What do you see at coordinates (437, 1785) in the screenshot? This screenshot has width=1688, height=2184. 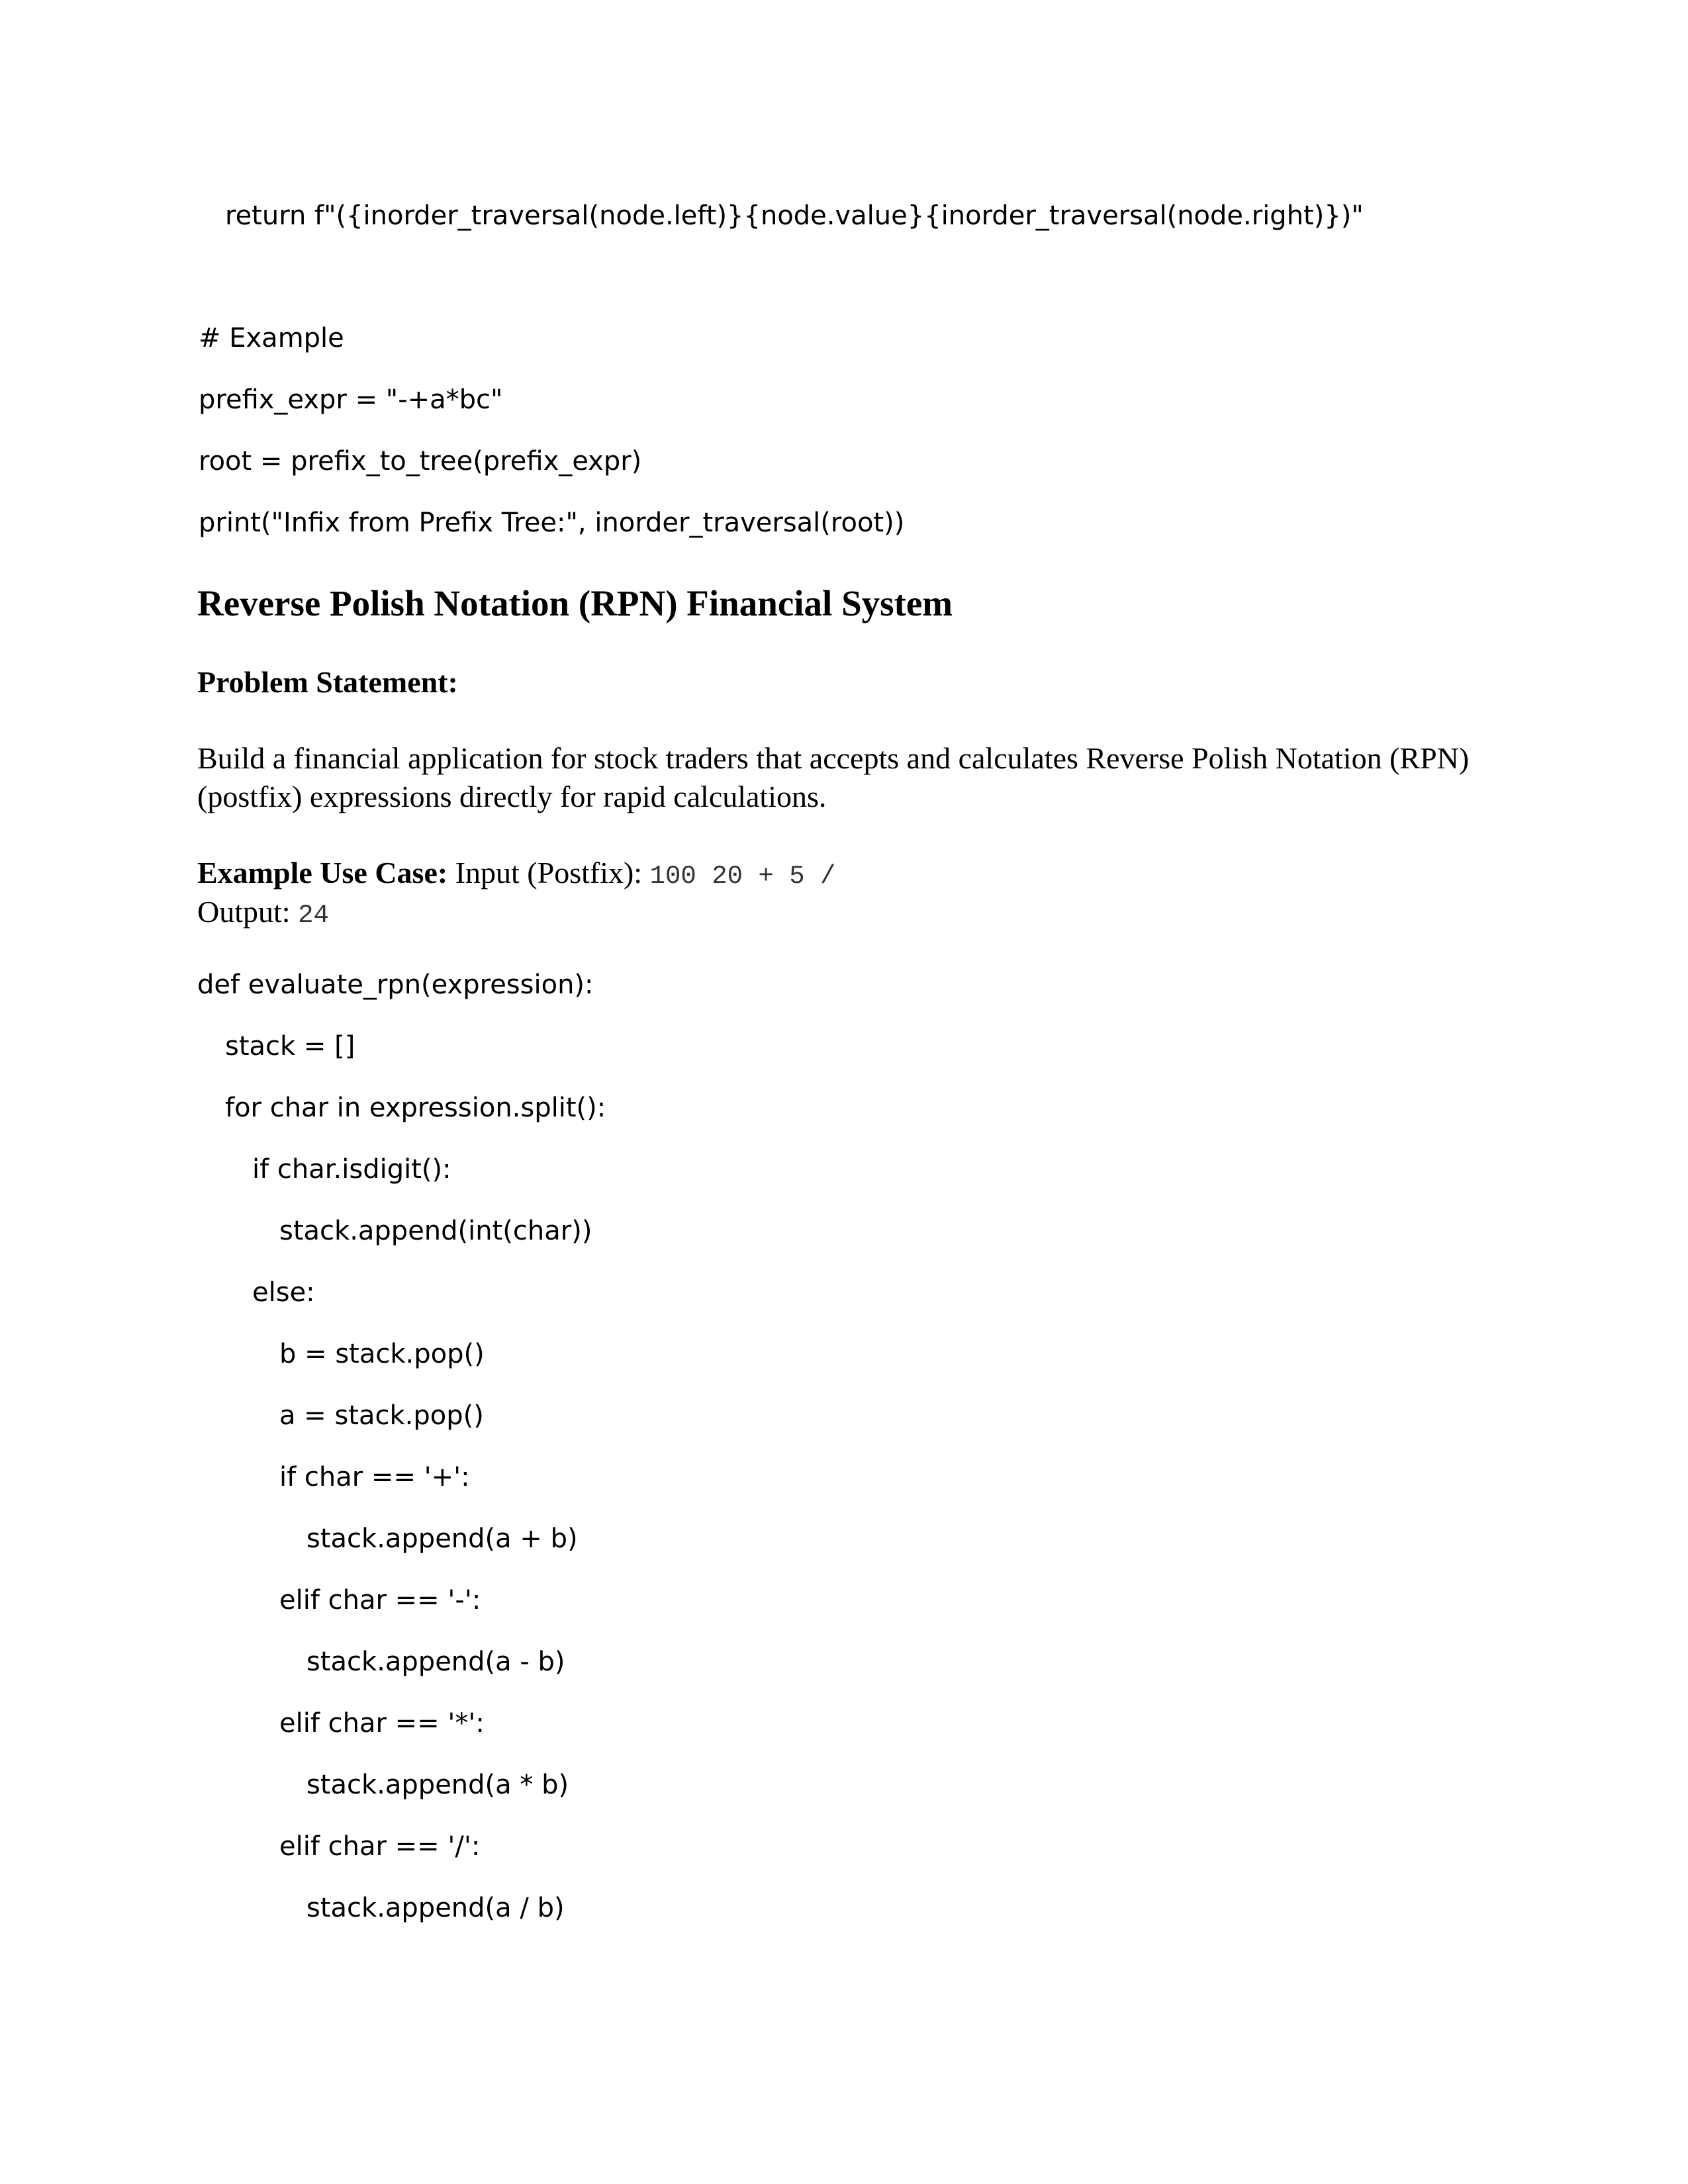 I see `code-line: stack.append(a * b)` at bounding box center [437, 1785].